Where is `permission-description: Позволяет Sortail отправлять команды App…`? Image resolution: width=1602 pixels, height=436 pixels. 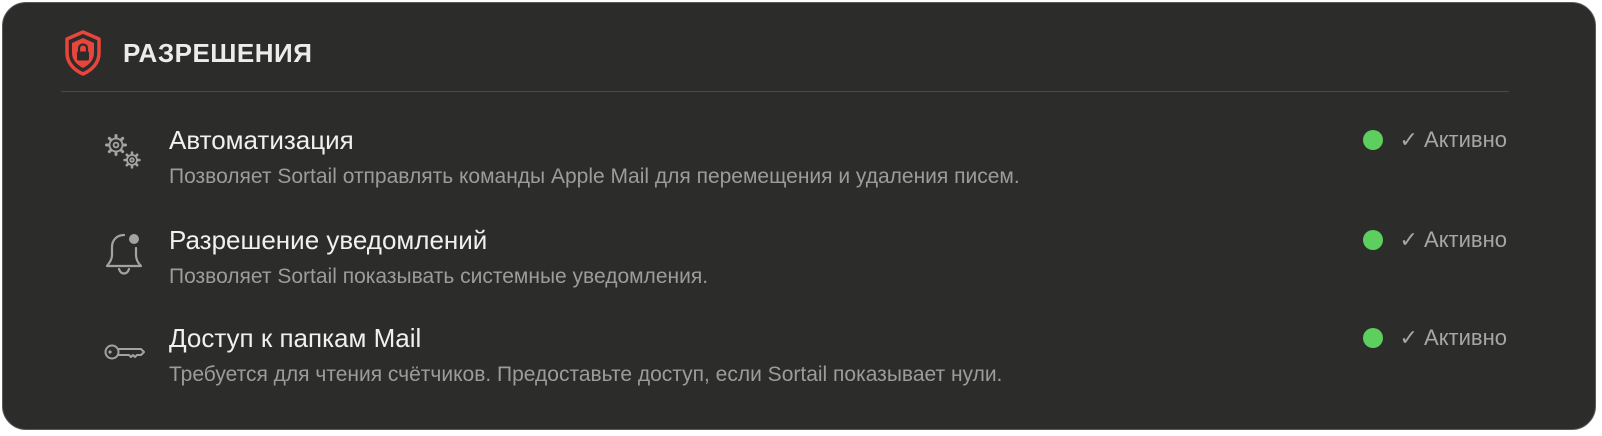
permission-description: Позволяет Sortail отправлять команды App… is located at coordinates (594, 176).